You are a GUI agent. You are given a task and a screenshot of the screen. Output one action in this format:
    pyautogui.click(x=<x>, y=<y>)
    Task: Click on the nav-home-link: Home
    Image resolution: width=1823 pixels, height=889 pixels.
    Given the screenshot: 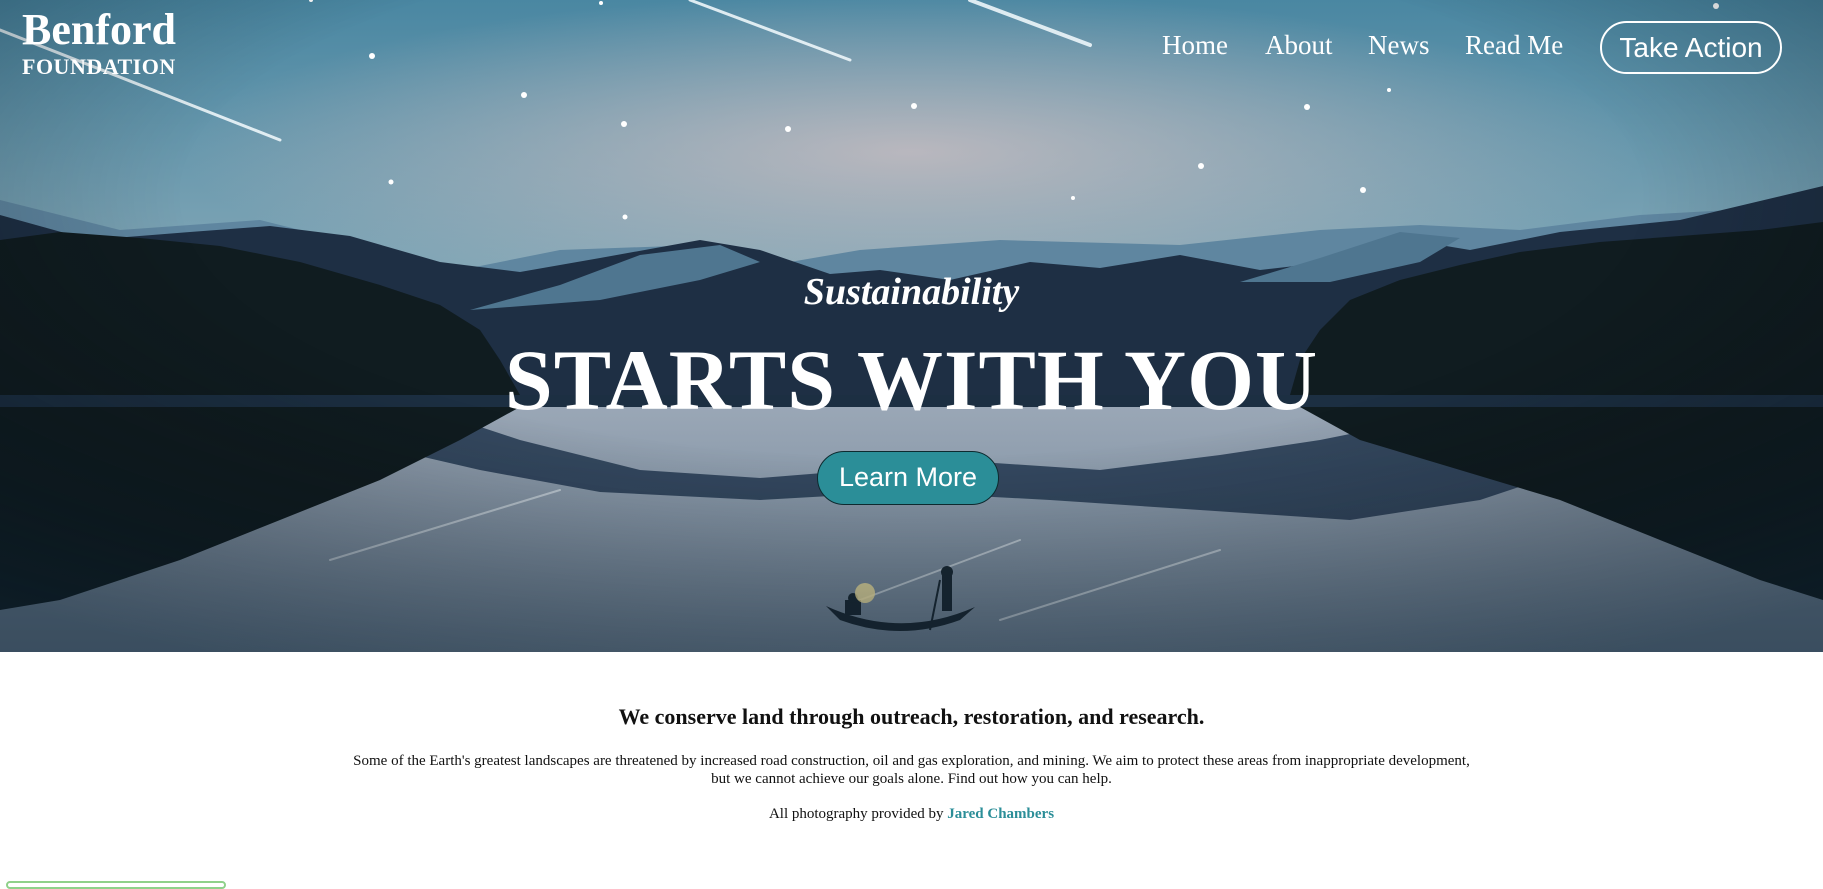 What is the action you would take?
    pyautogui.click(x=1195, y=45)
    